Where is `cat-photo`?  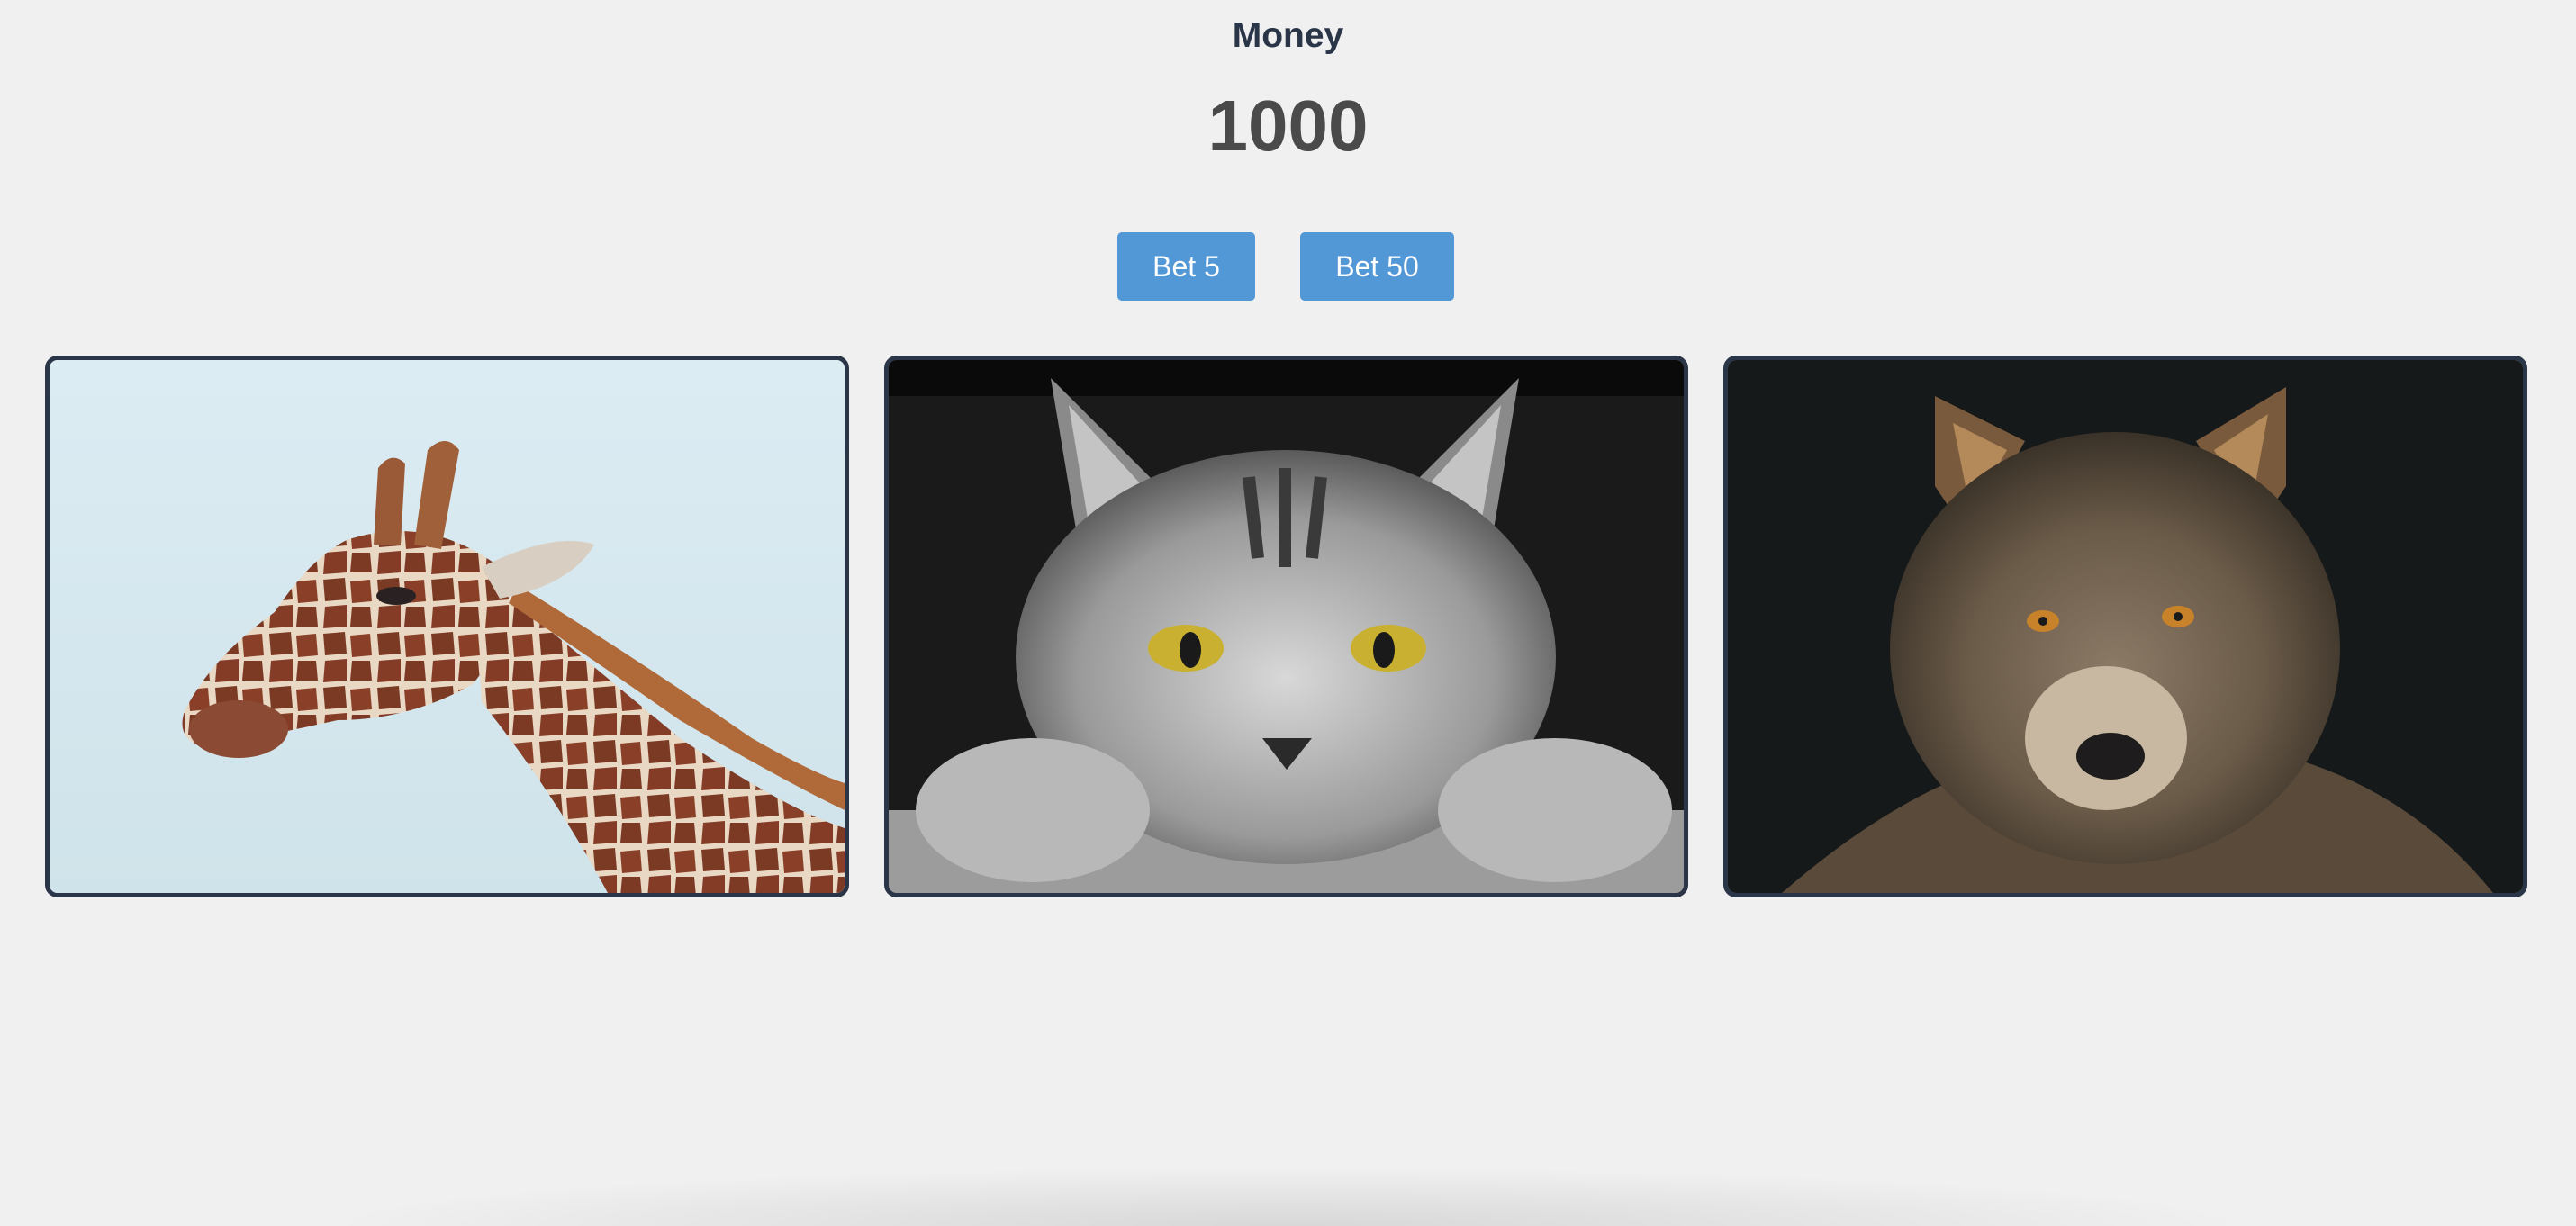
cat-photo is located at coordinates (1286, 626).